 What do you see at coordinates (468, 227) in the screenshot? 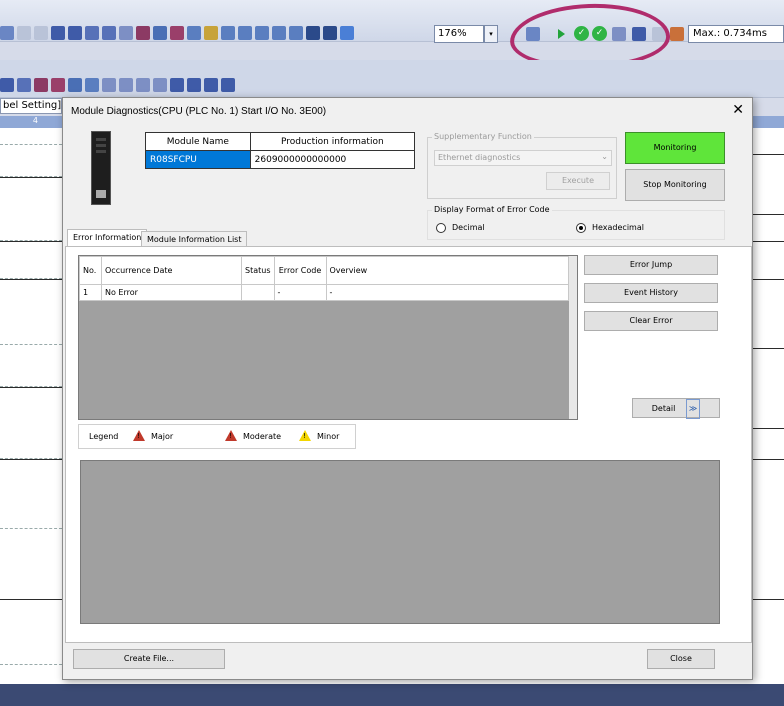
I see `decimal-label: Decimal` at bounding box center [468, 227].